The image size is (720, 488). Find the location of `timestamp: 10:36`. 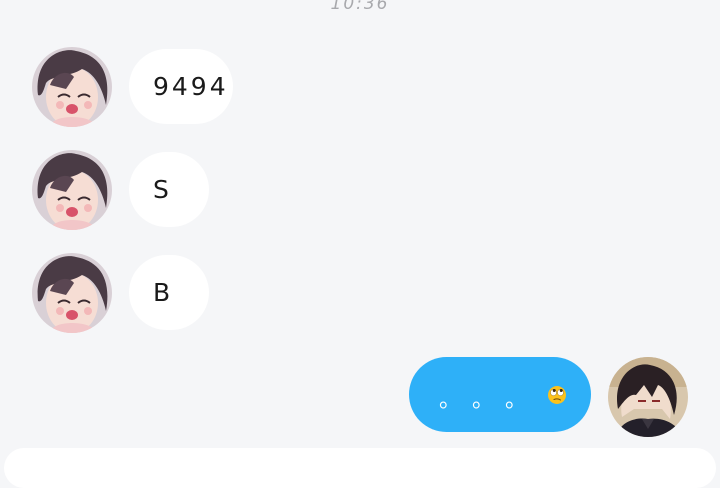

timestamp: 10:36 is located at coordinates (360, 7).